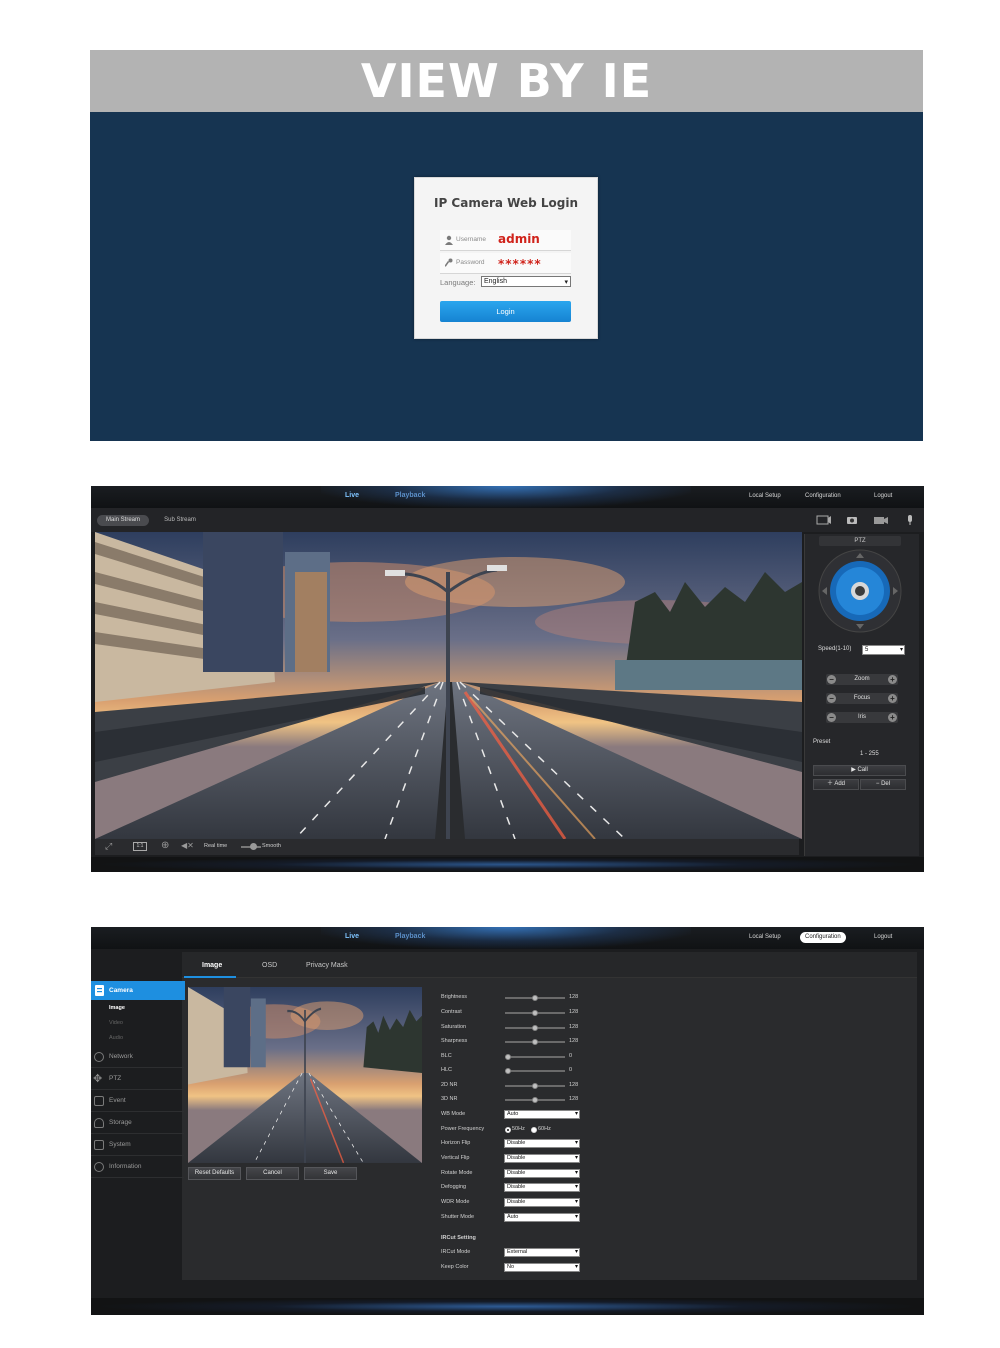 The height and width of the screenshot is (1348, 1000). I want to click on iris-close-icon: −, so click(831, 717).